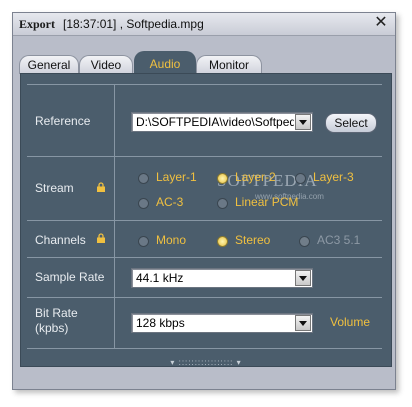 The width and height of the screenshot is (412, 407). I want to click on title-bar: Export [18:37:01] , Softpedia.mpg ✕, so click(204, 24).